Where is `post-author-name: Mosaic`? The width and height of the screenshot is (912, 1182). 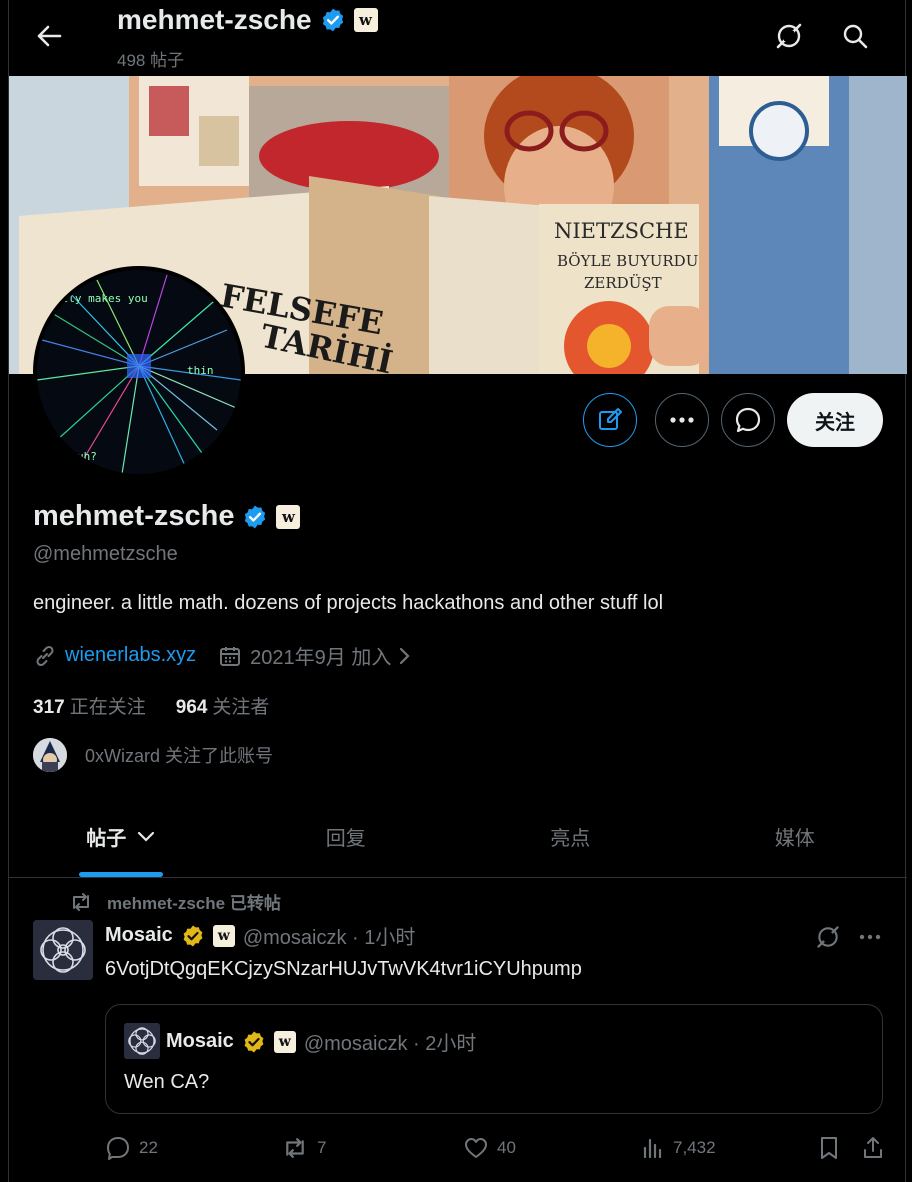 post-author-name: Mosaic is located at coordinates (139, 935).